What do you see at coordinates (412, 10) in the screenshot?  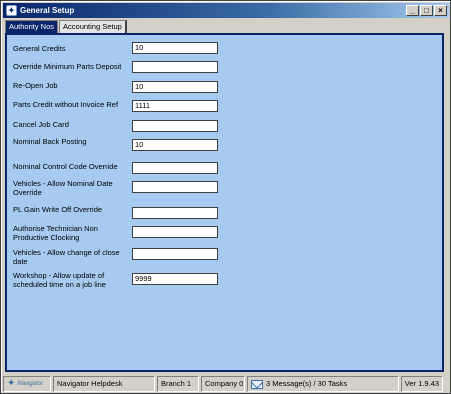 I see `minimize-button: _` at bounding box center [412, 10].